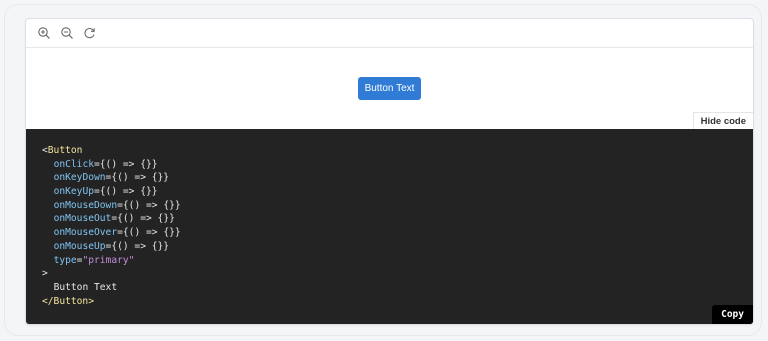 This screenshot has height=341, width=768. I want to click on code-line-children: Button Text, so click(397, 288).